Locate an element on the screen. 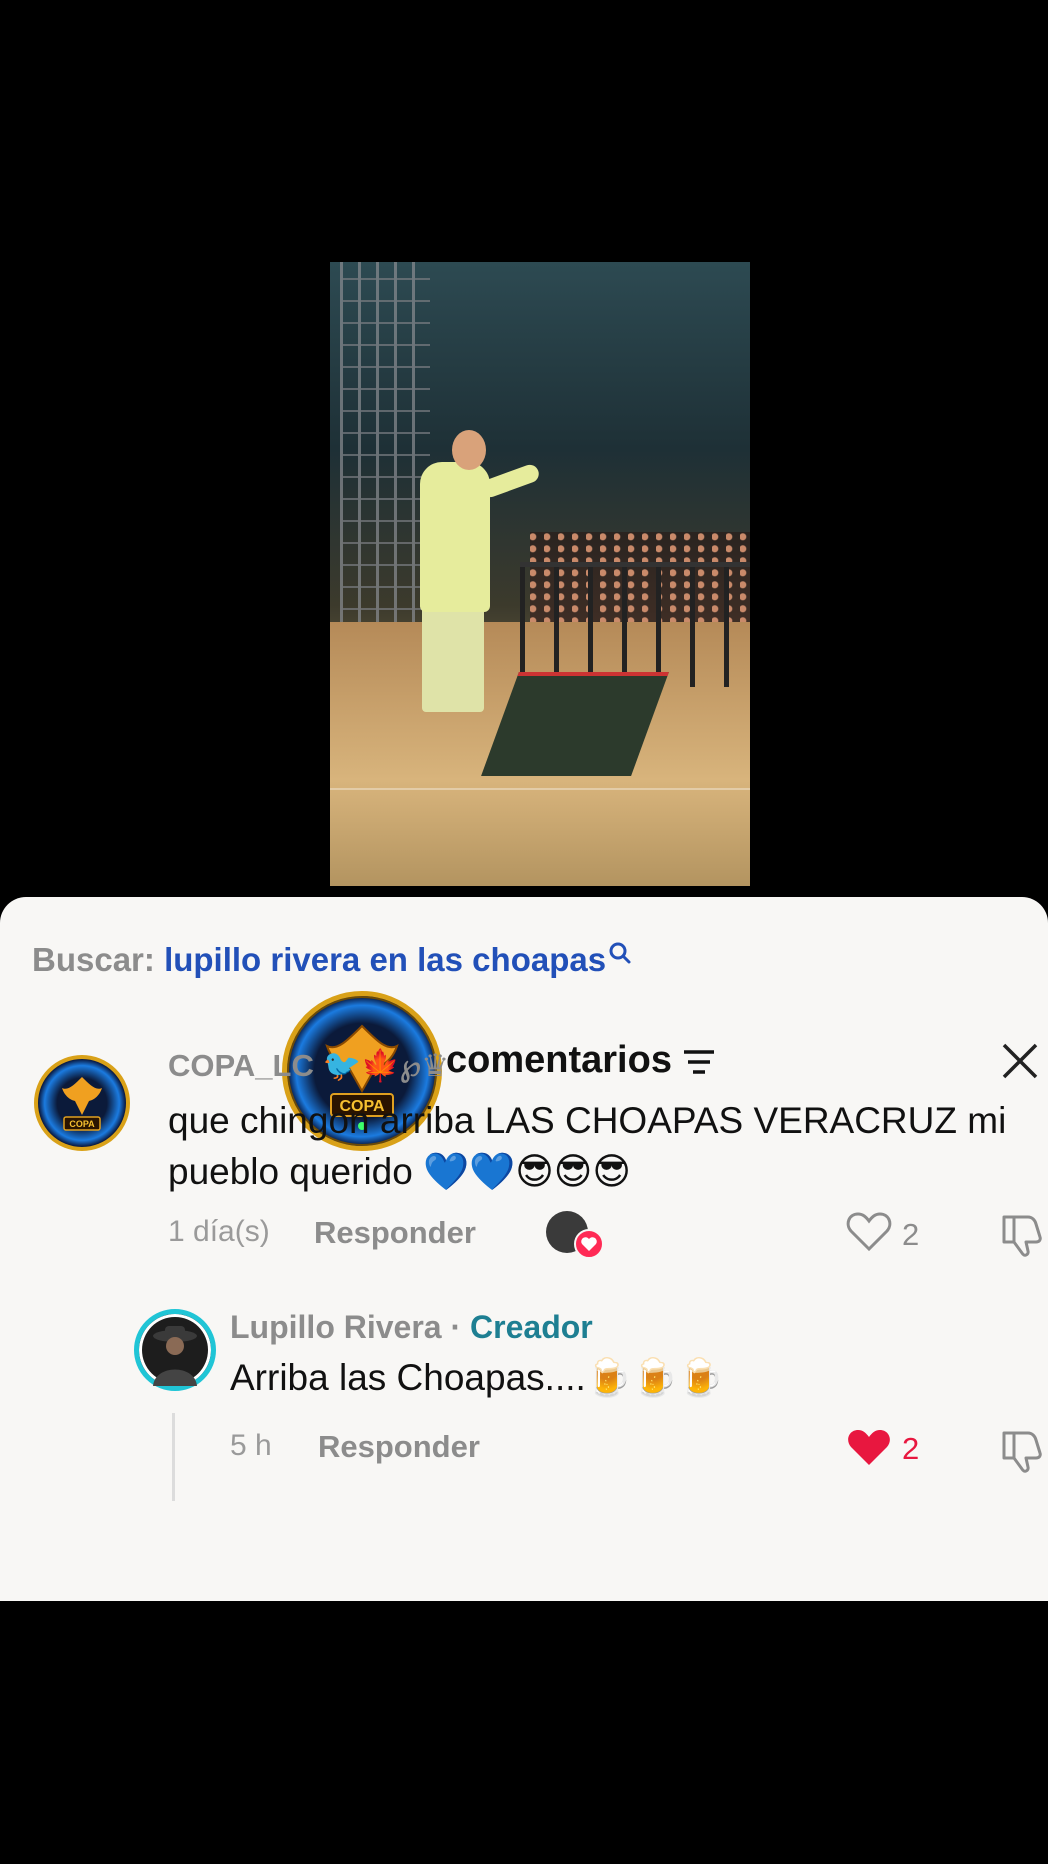 The image size is (1048, 1864). video-frame is located at coordinates (540, 574).